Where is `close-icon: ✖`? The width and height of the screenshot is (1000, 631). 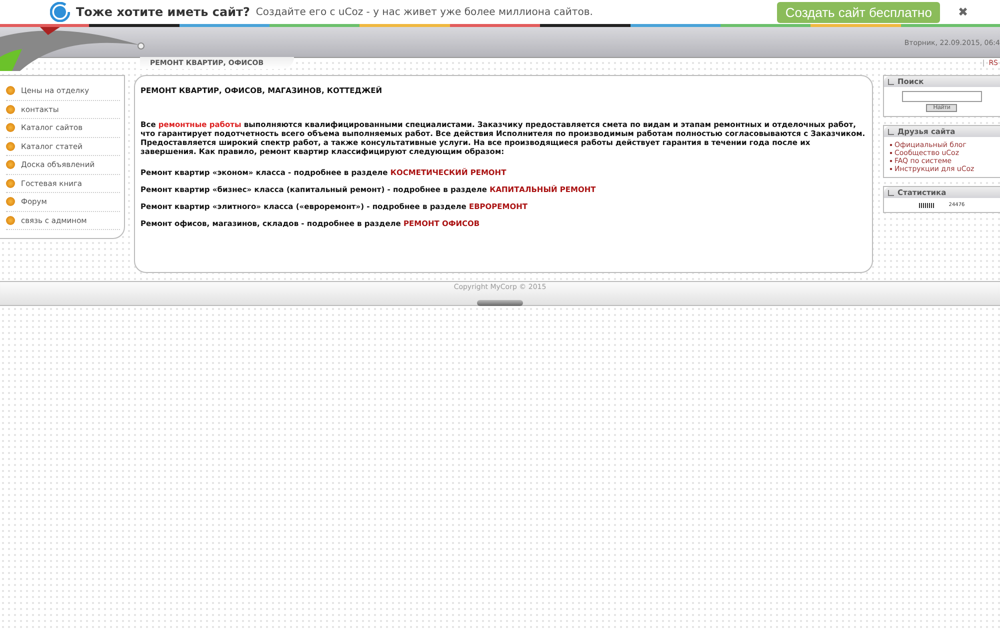
close-icon: ✖ is located at coordinates (963, 12).